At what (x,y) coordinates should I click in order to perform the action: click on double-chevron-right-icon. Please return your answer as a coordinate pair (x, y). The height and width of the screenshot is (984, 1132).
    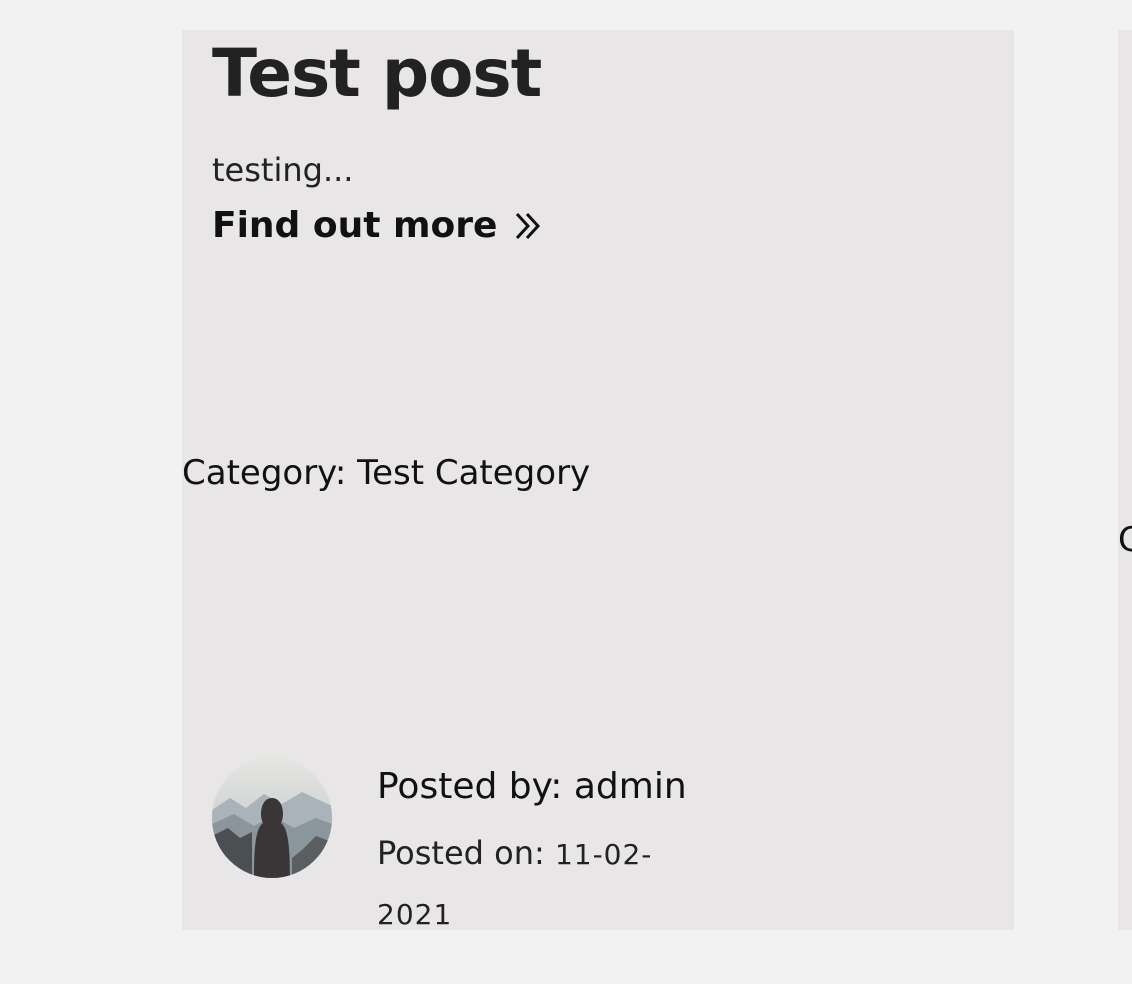
    Looking at the image, I should click on (528, 226).